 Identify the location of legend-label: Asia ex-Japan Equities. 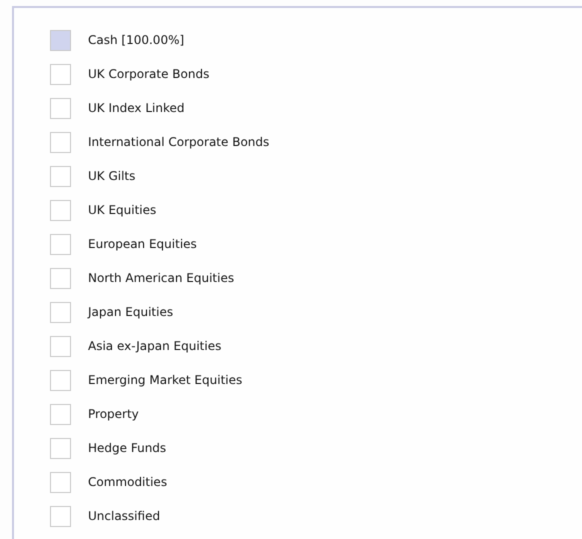
(155, 346).